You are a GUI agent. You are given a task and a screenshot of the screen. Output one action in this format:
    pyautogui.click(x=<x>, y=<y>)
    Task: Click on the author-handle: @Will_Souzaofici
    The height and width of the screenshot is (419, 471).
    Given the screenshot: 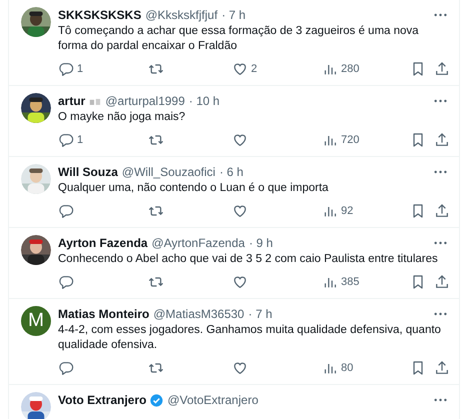 What is the action you would take?
    pyautogui.click(x=169, y=172)
    